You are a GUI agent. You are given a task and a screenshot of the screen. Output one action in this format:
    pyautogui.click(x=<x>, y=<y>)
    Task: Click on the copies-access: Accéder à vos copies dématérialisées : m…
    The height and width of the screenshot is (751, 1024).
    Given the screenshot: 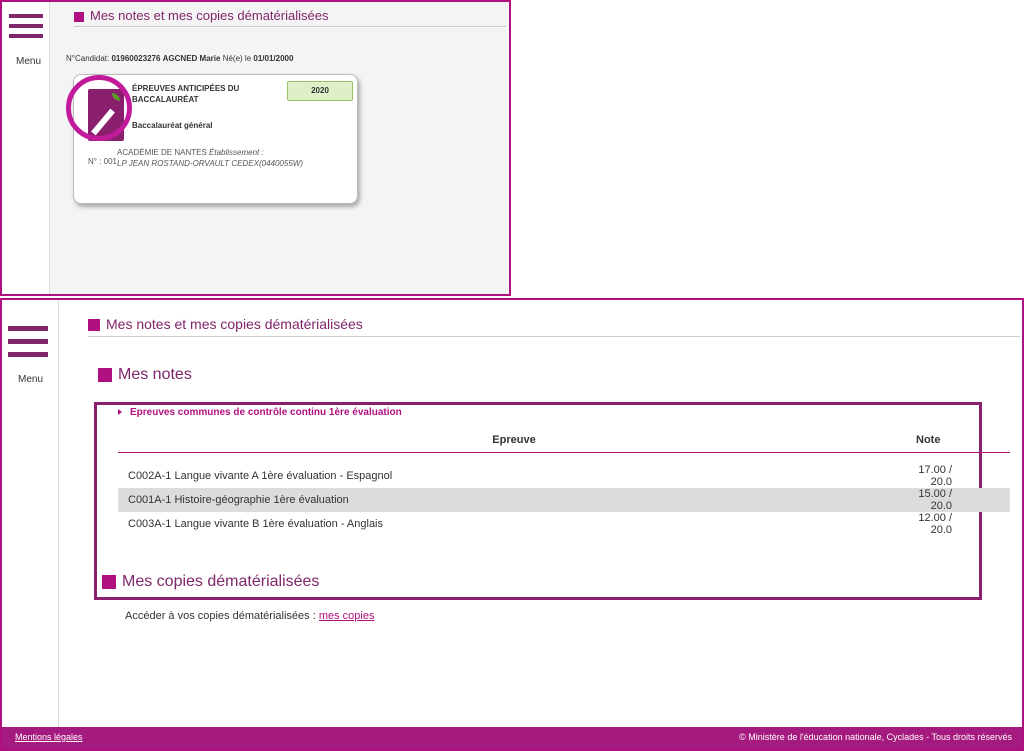 What is the action you would take?
    pyautogui.click(x=249, y=616)
    